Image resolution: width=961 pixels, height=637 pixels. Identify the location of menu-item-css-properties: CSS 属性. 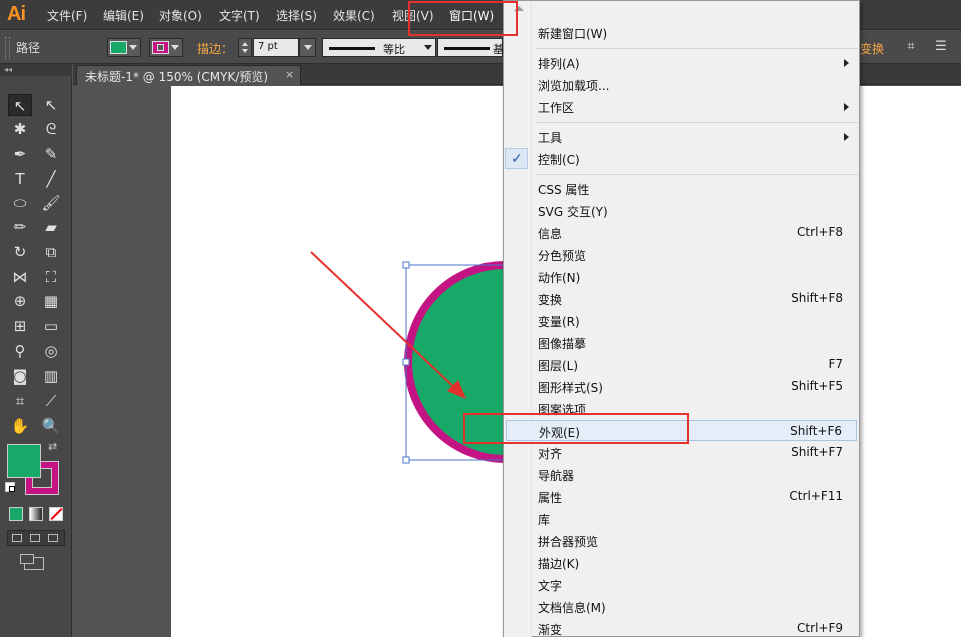
(681, 188).